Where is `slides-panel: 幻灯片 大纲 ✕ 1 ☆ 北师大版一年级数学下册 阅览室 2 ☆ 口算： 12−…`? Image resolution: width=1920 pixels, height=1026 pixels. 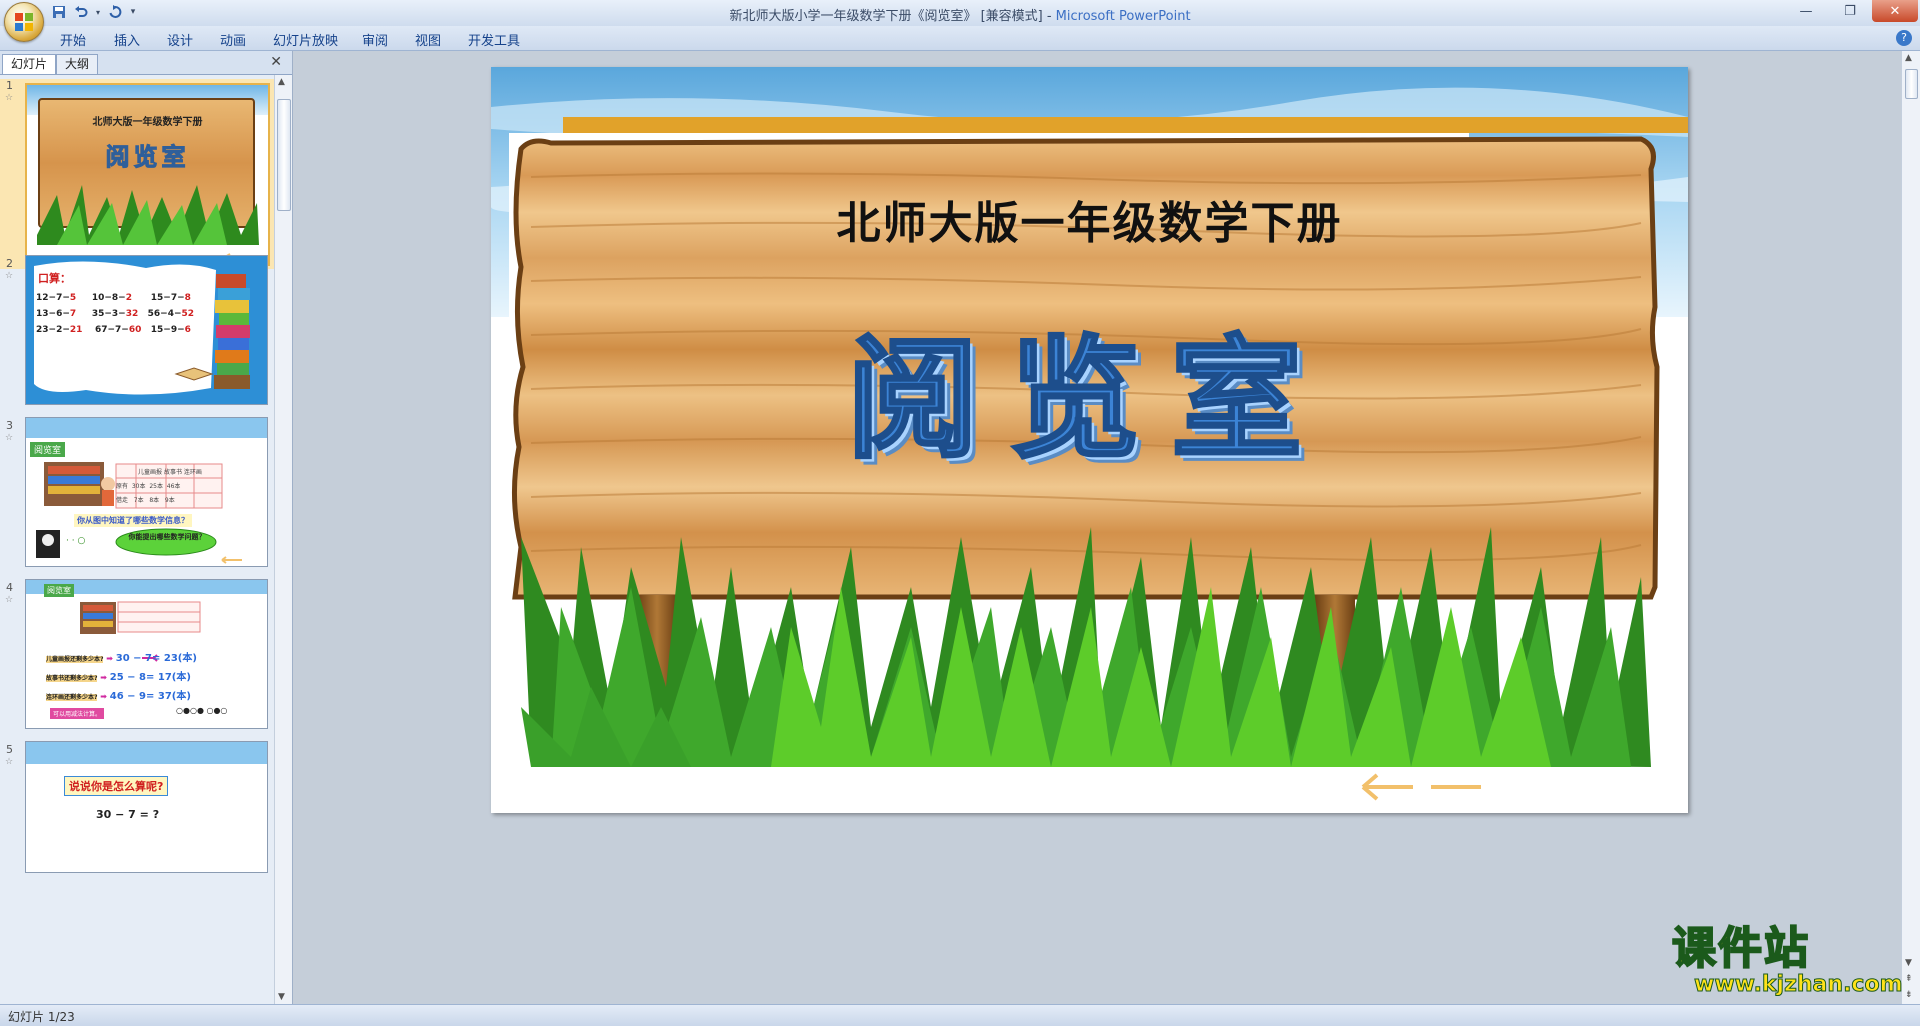
slides-panel: 幻灯片 大纲 ✕ 1 ☆ 北师大版一年级数学下册 阅览室 2 ☆ 口算： 12−… is located at coordinates (146, 527).